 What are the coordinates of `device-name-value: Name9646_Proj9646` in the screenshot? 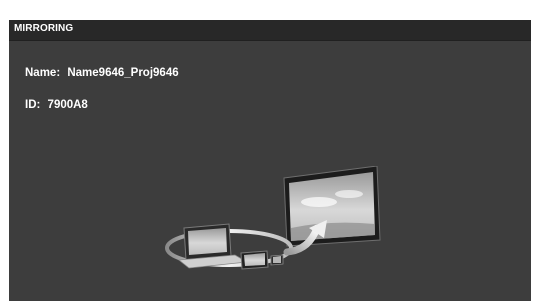 It's located at (123, 73).